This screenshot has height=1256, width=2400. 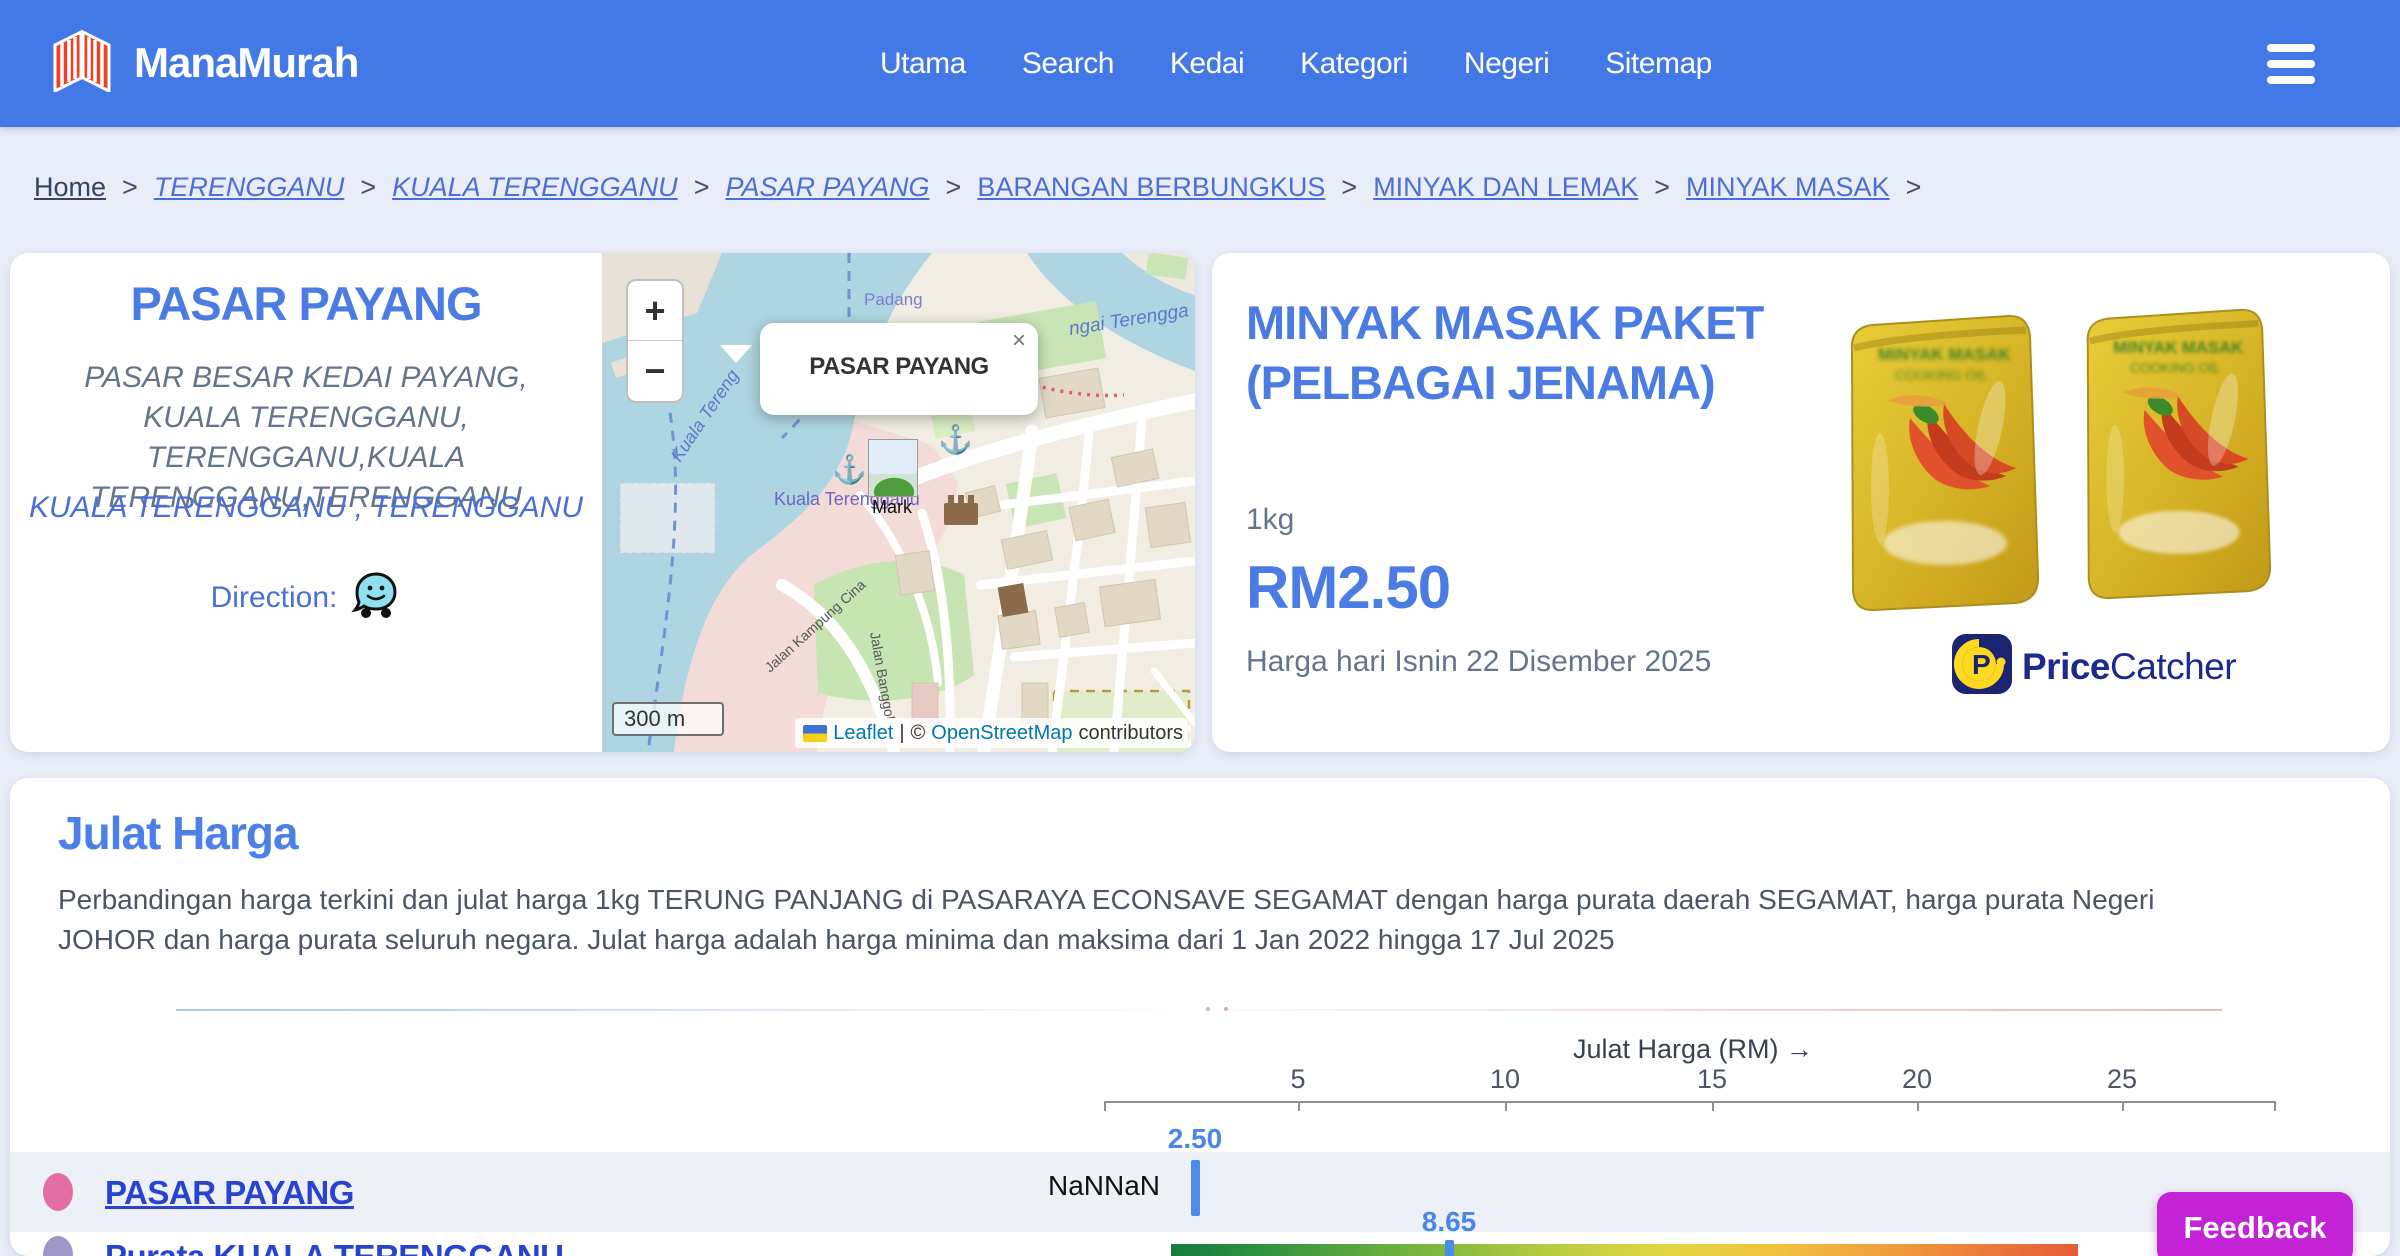 What do you see at coordinates (1693, 1049) in the screenshot?
I see `chart-axis-label: Julat Harga (RM) →` at bounding box center [1693, 1049].